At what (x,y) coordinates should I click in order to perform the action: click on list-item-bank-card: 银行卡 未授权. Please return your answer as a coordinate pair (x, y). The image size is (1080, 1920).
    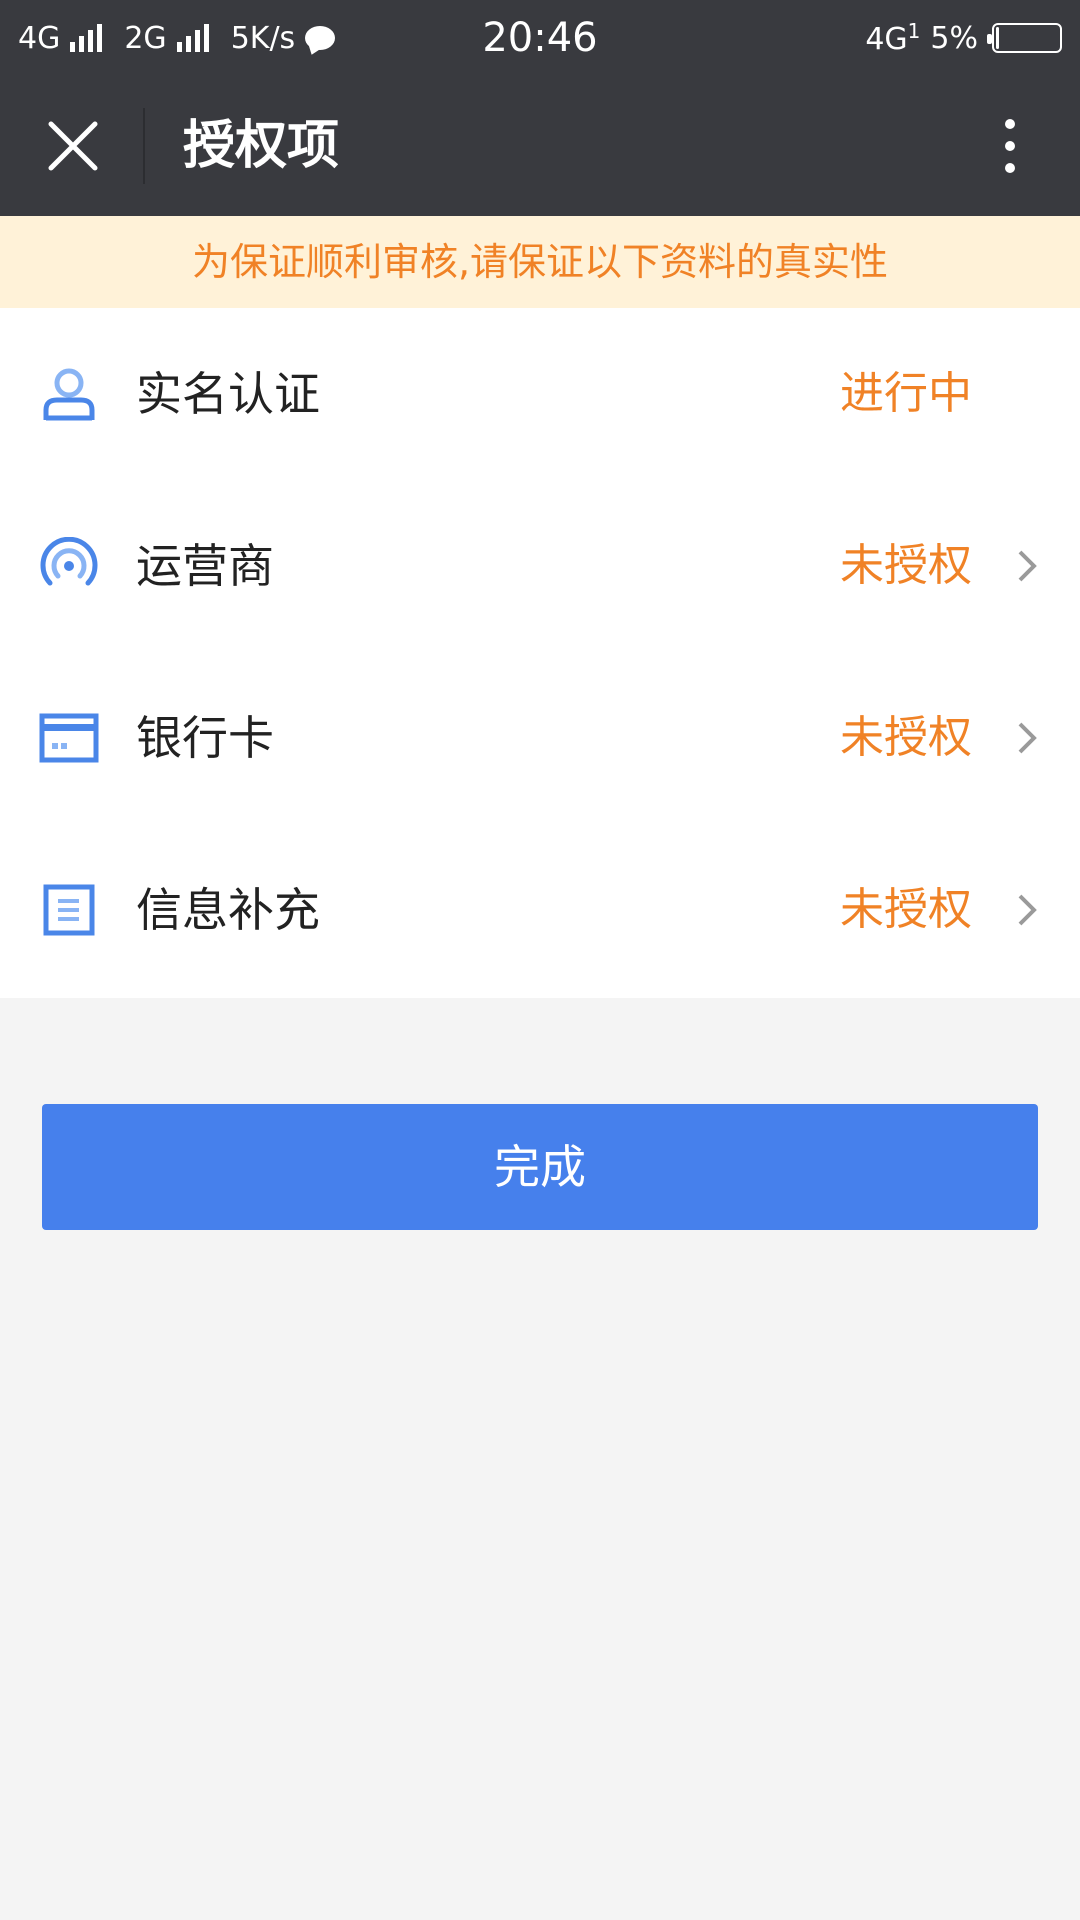
    Looking at the image, I should click on (540, 738).